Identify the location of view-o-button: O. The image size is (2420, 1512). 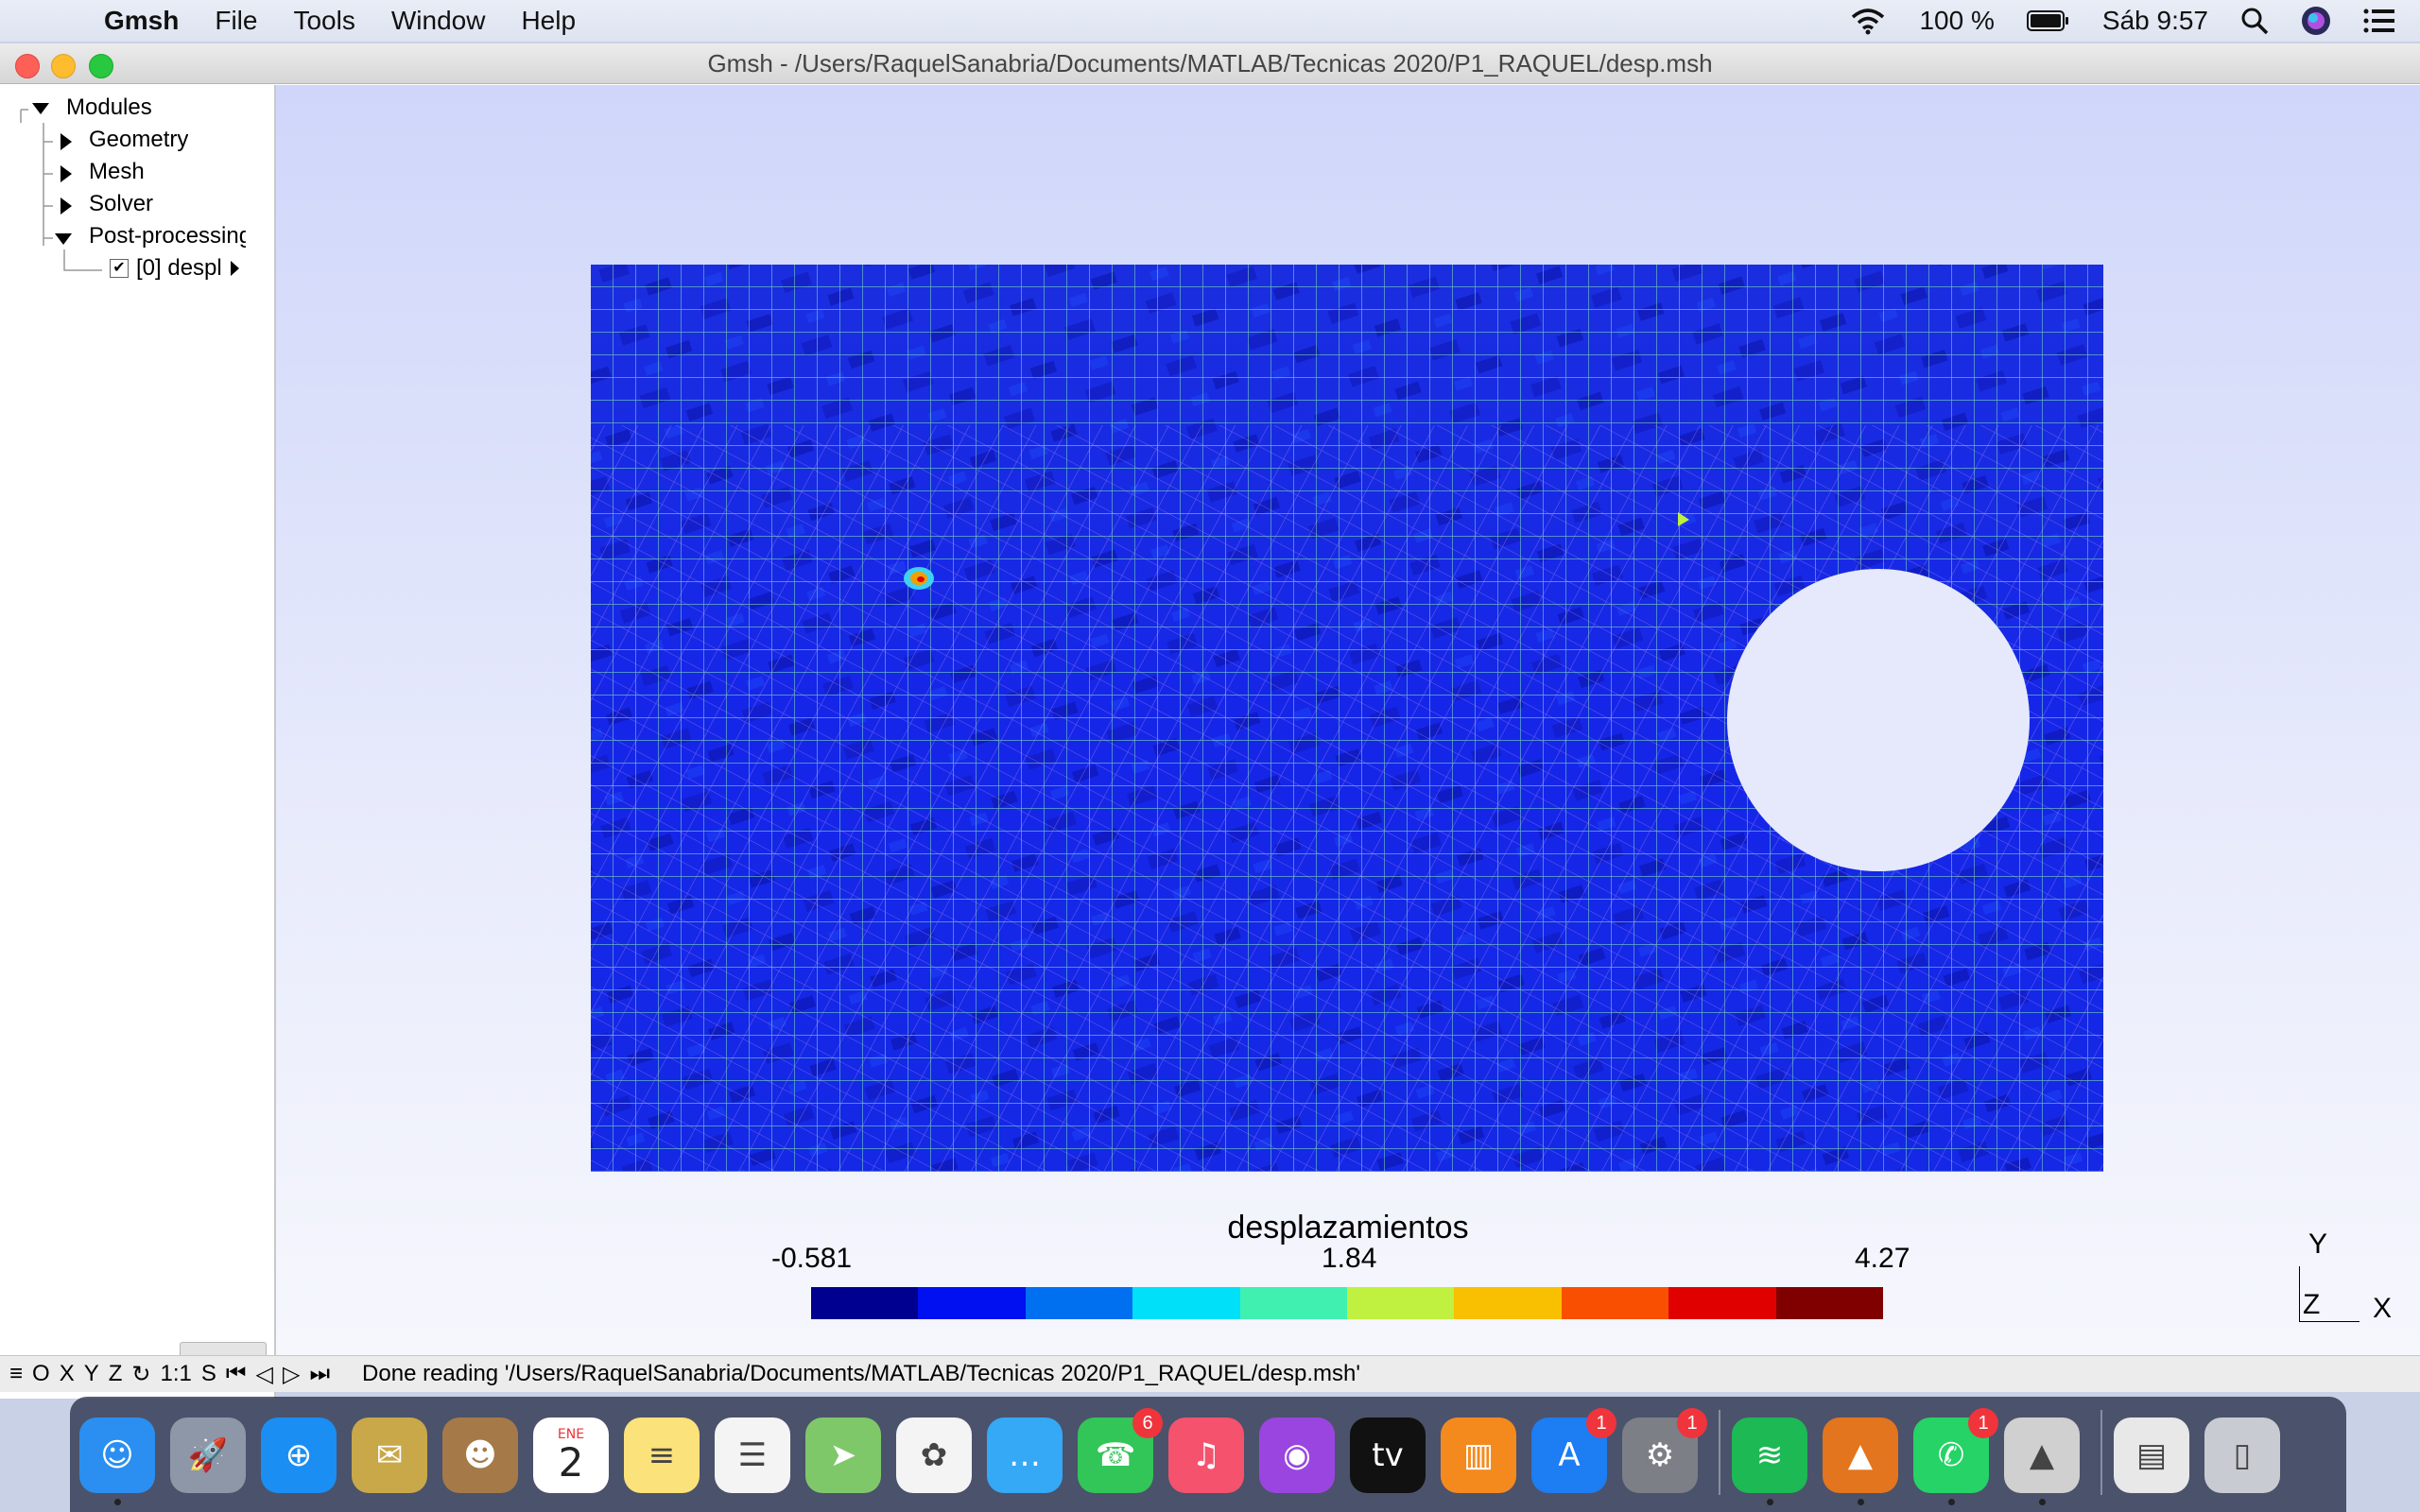
(41, 1374).